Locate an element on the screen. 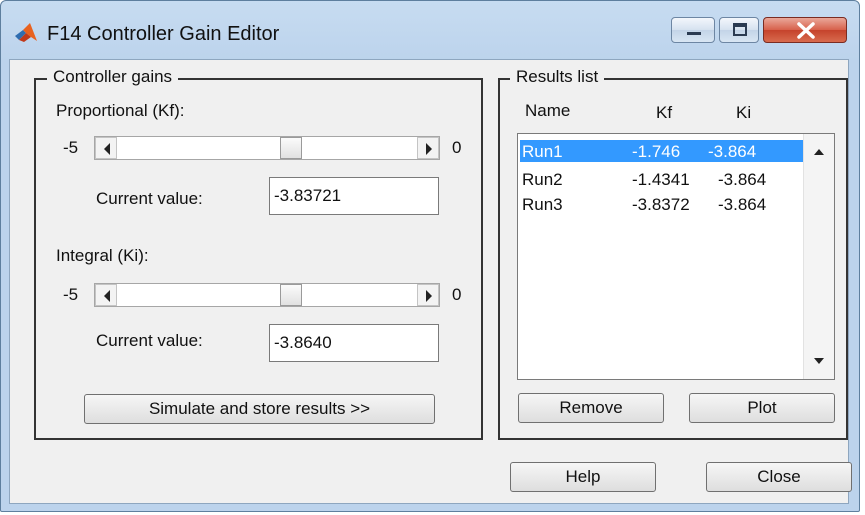 The height and width of the screenshot is (515, 865). integral-slider-thumb is located at coordinates (291, 295).